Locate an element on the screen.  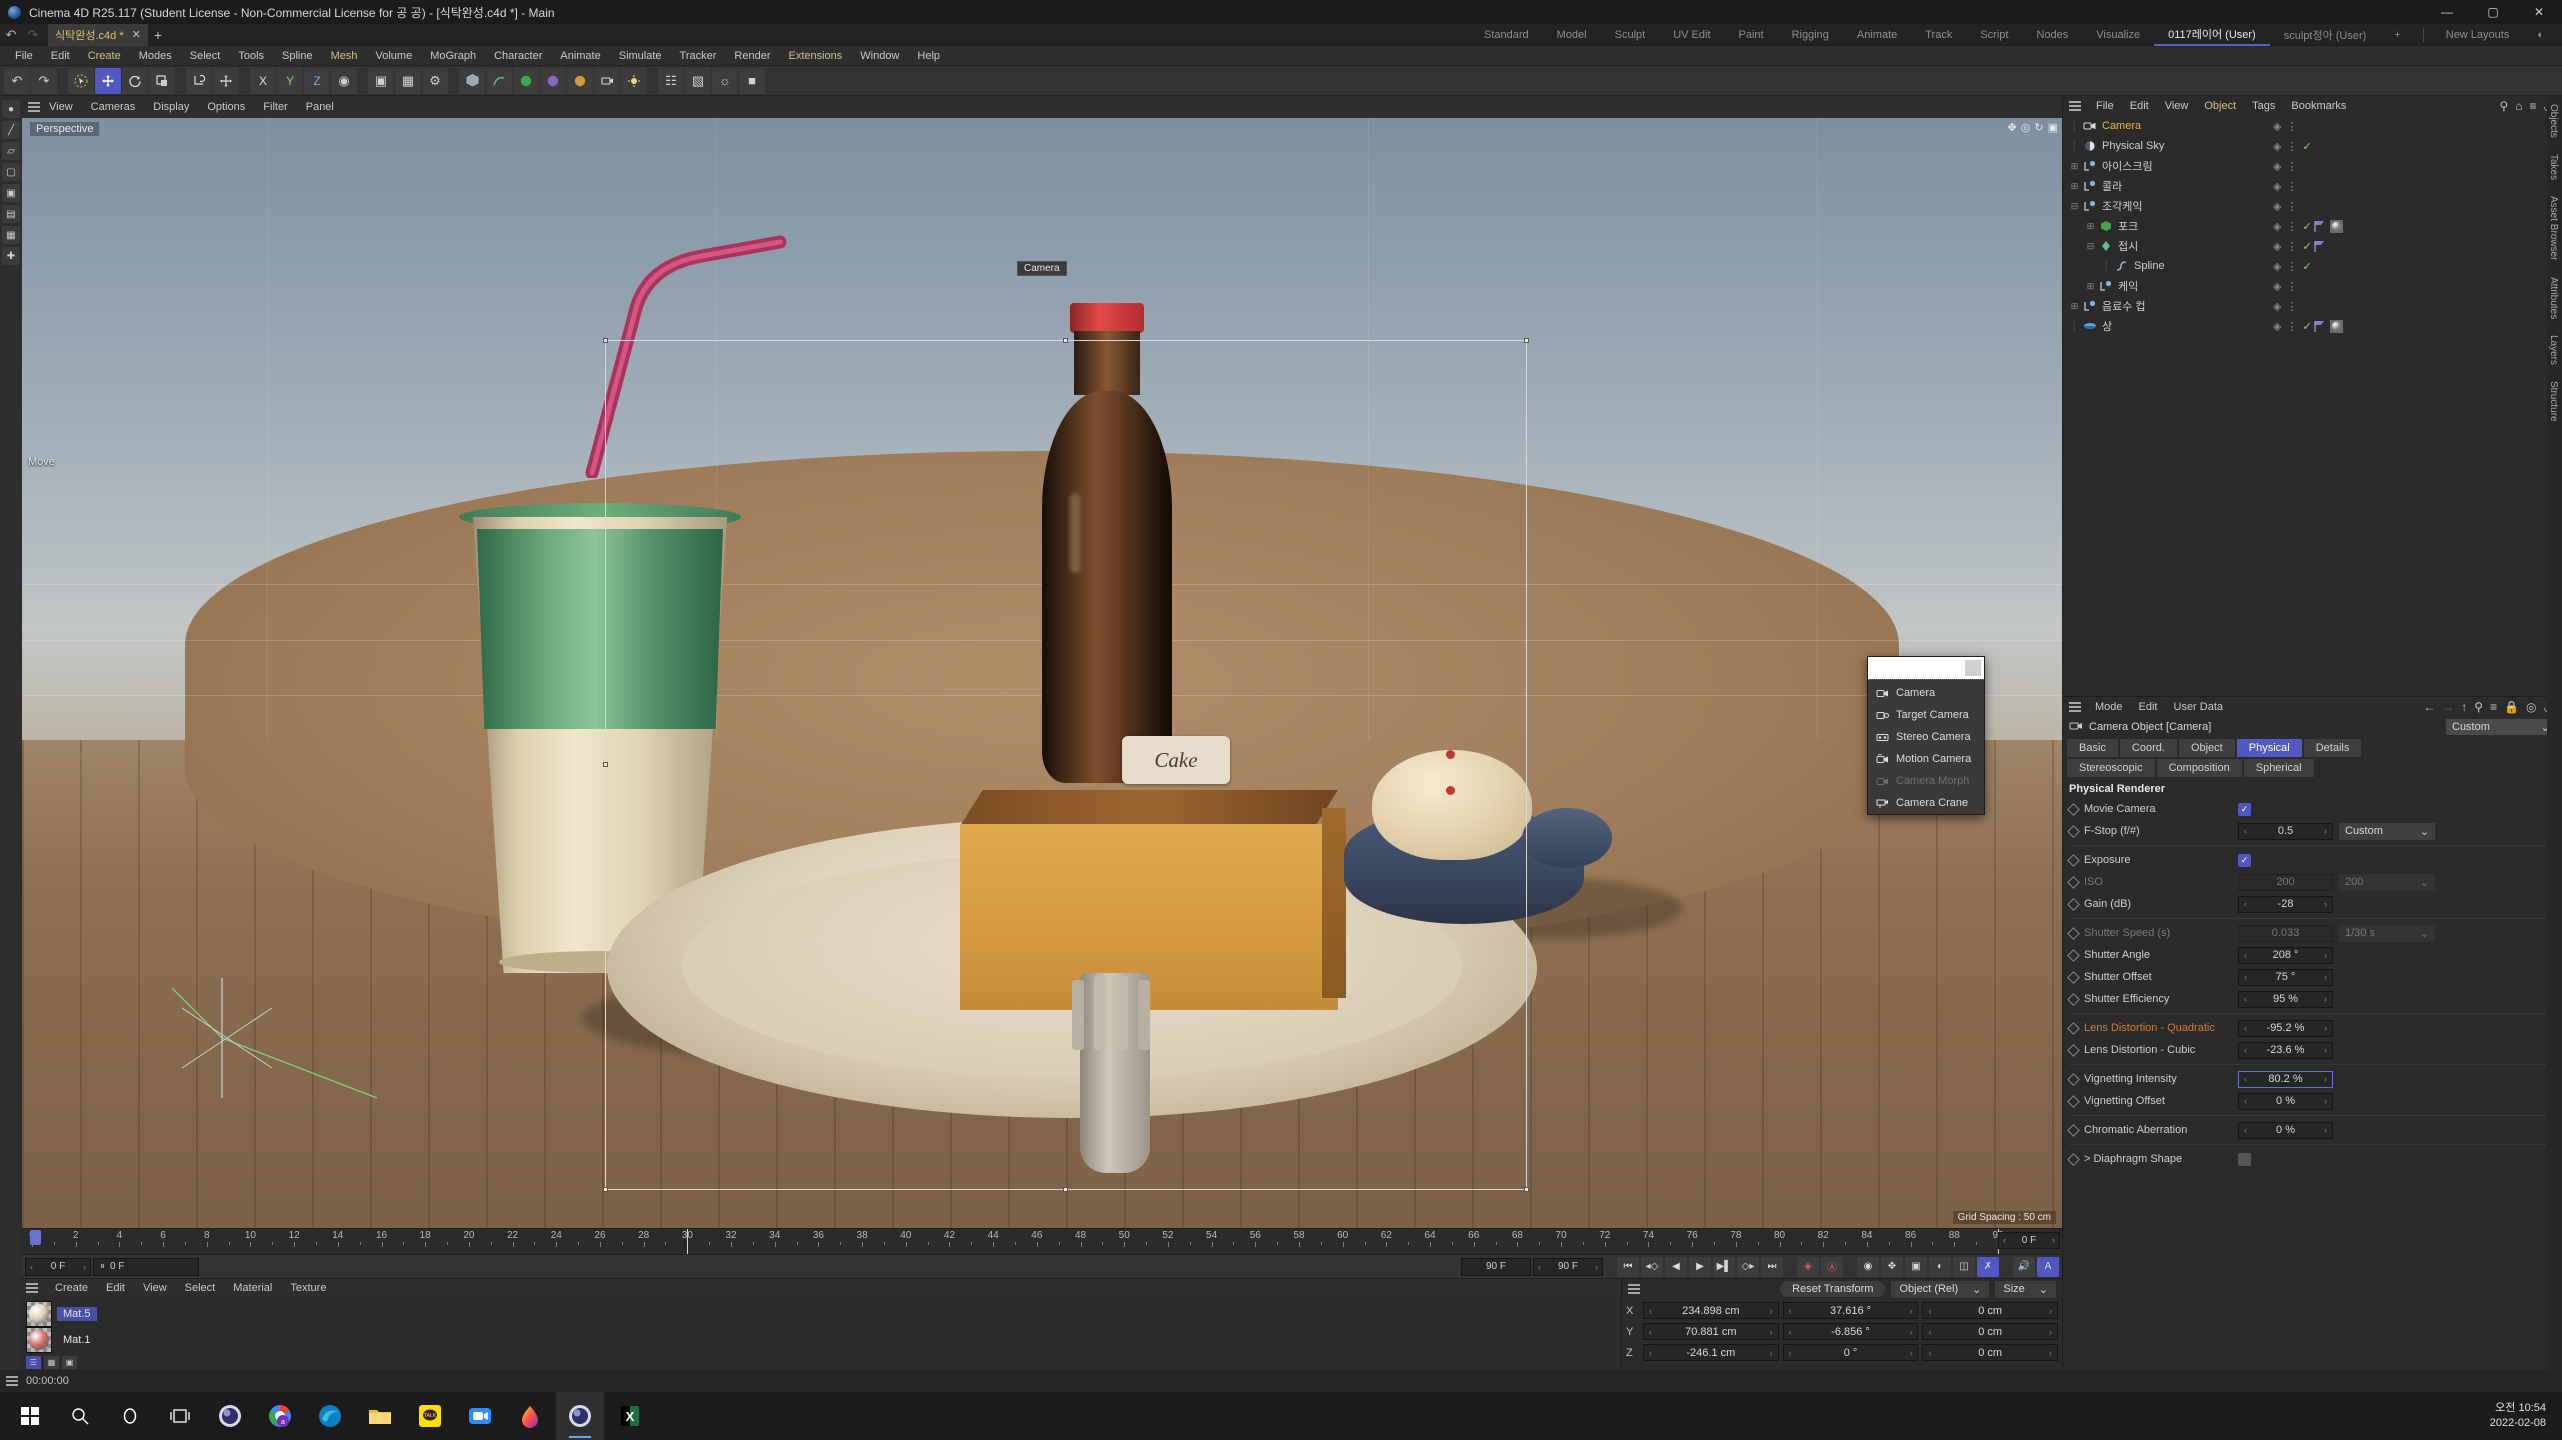
object-menu-bookmarks: Bookmarks is located at coordinates (2318, 106).